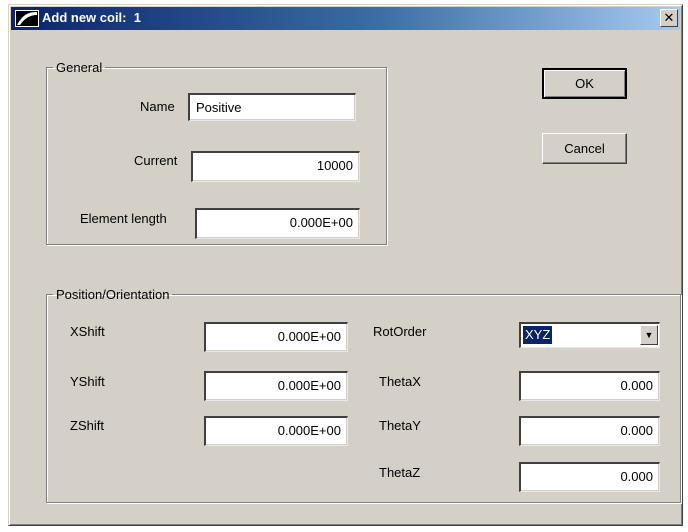 This screenshot has width=688, height=532. What do you see at coordinates (27, 18) in the screenshot?
I see `app-logo-icon` at bounding box center [27, 18].